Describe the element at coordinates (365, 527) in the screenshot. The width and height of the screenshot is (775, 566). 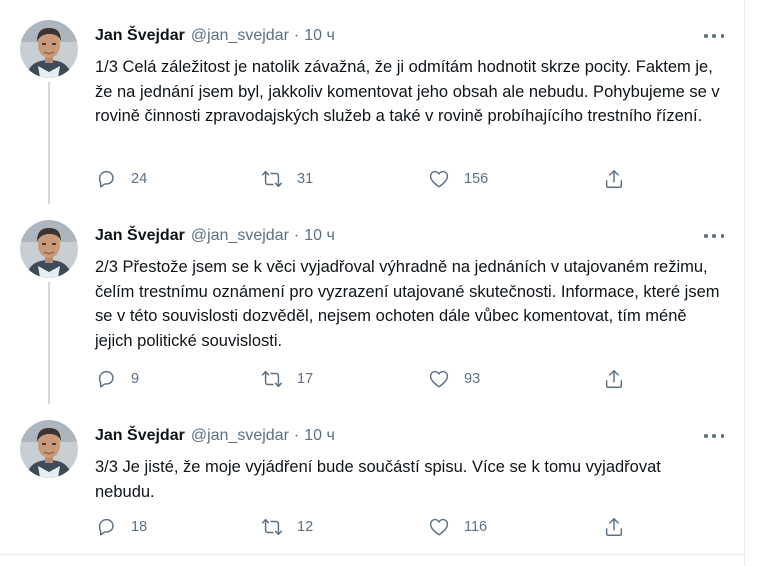
I see `tweet-actions: 18 12 116` at that location.